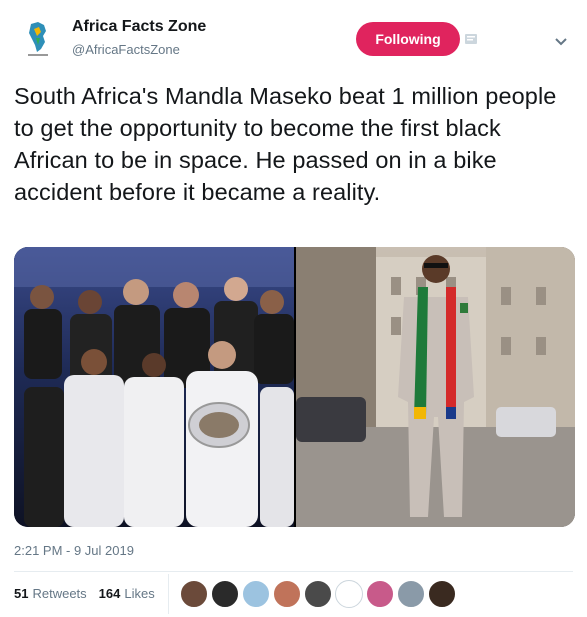 This screenshot has width=587, height=617. What do you see at coordinates (126, 49) in the screenshot?
I see `account-handle: @AfricaFactsZone` at bounding box center [126, 49].